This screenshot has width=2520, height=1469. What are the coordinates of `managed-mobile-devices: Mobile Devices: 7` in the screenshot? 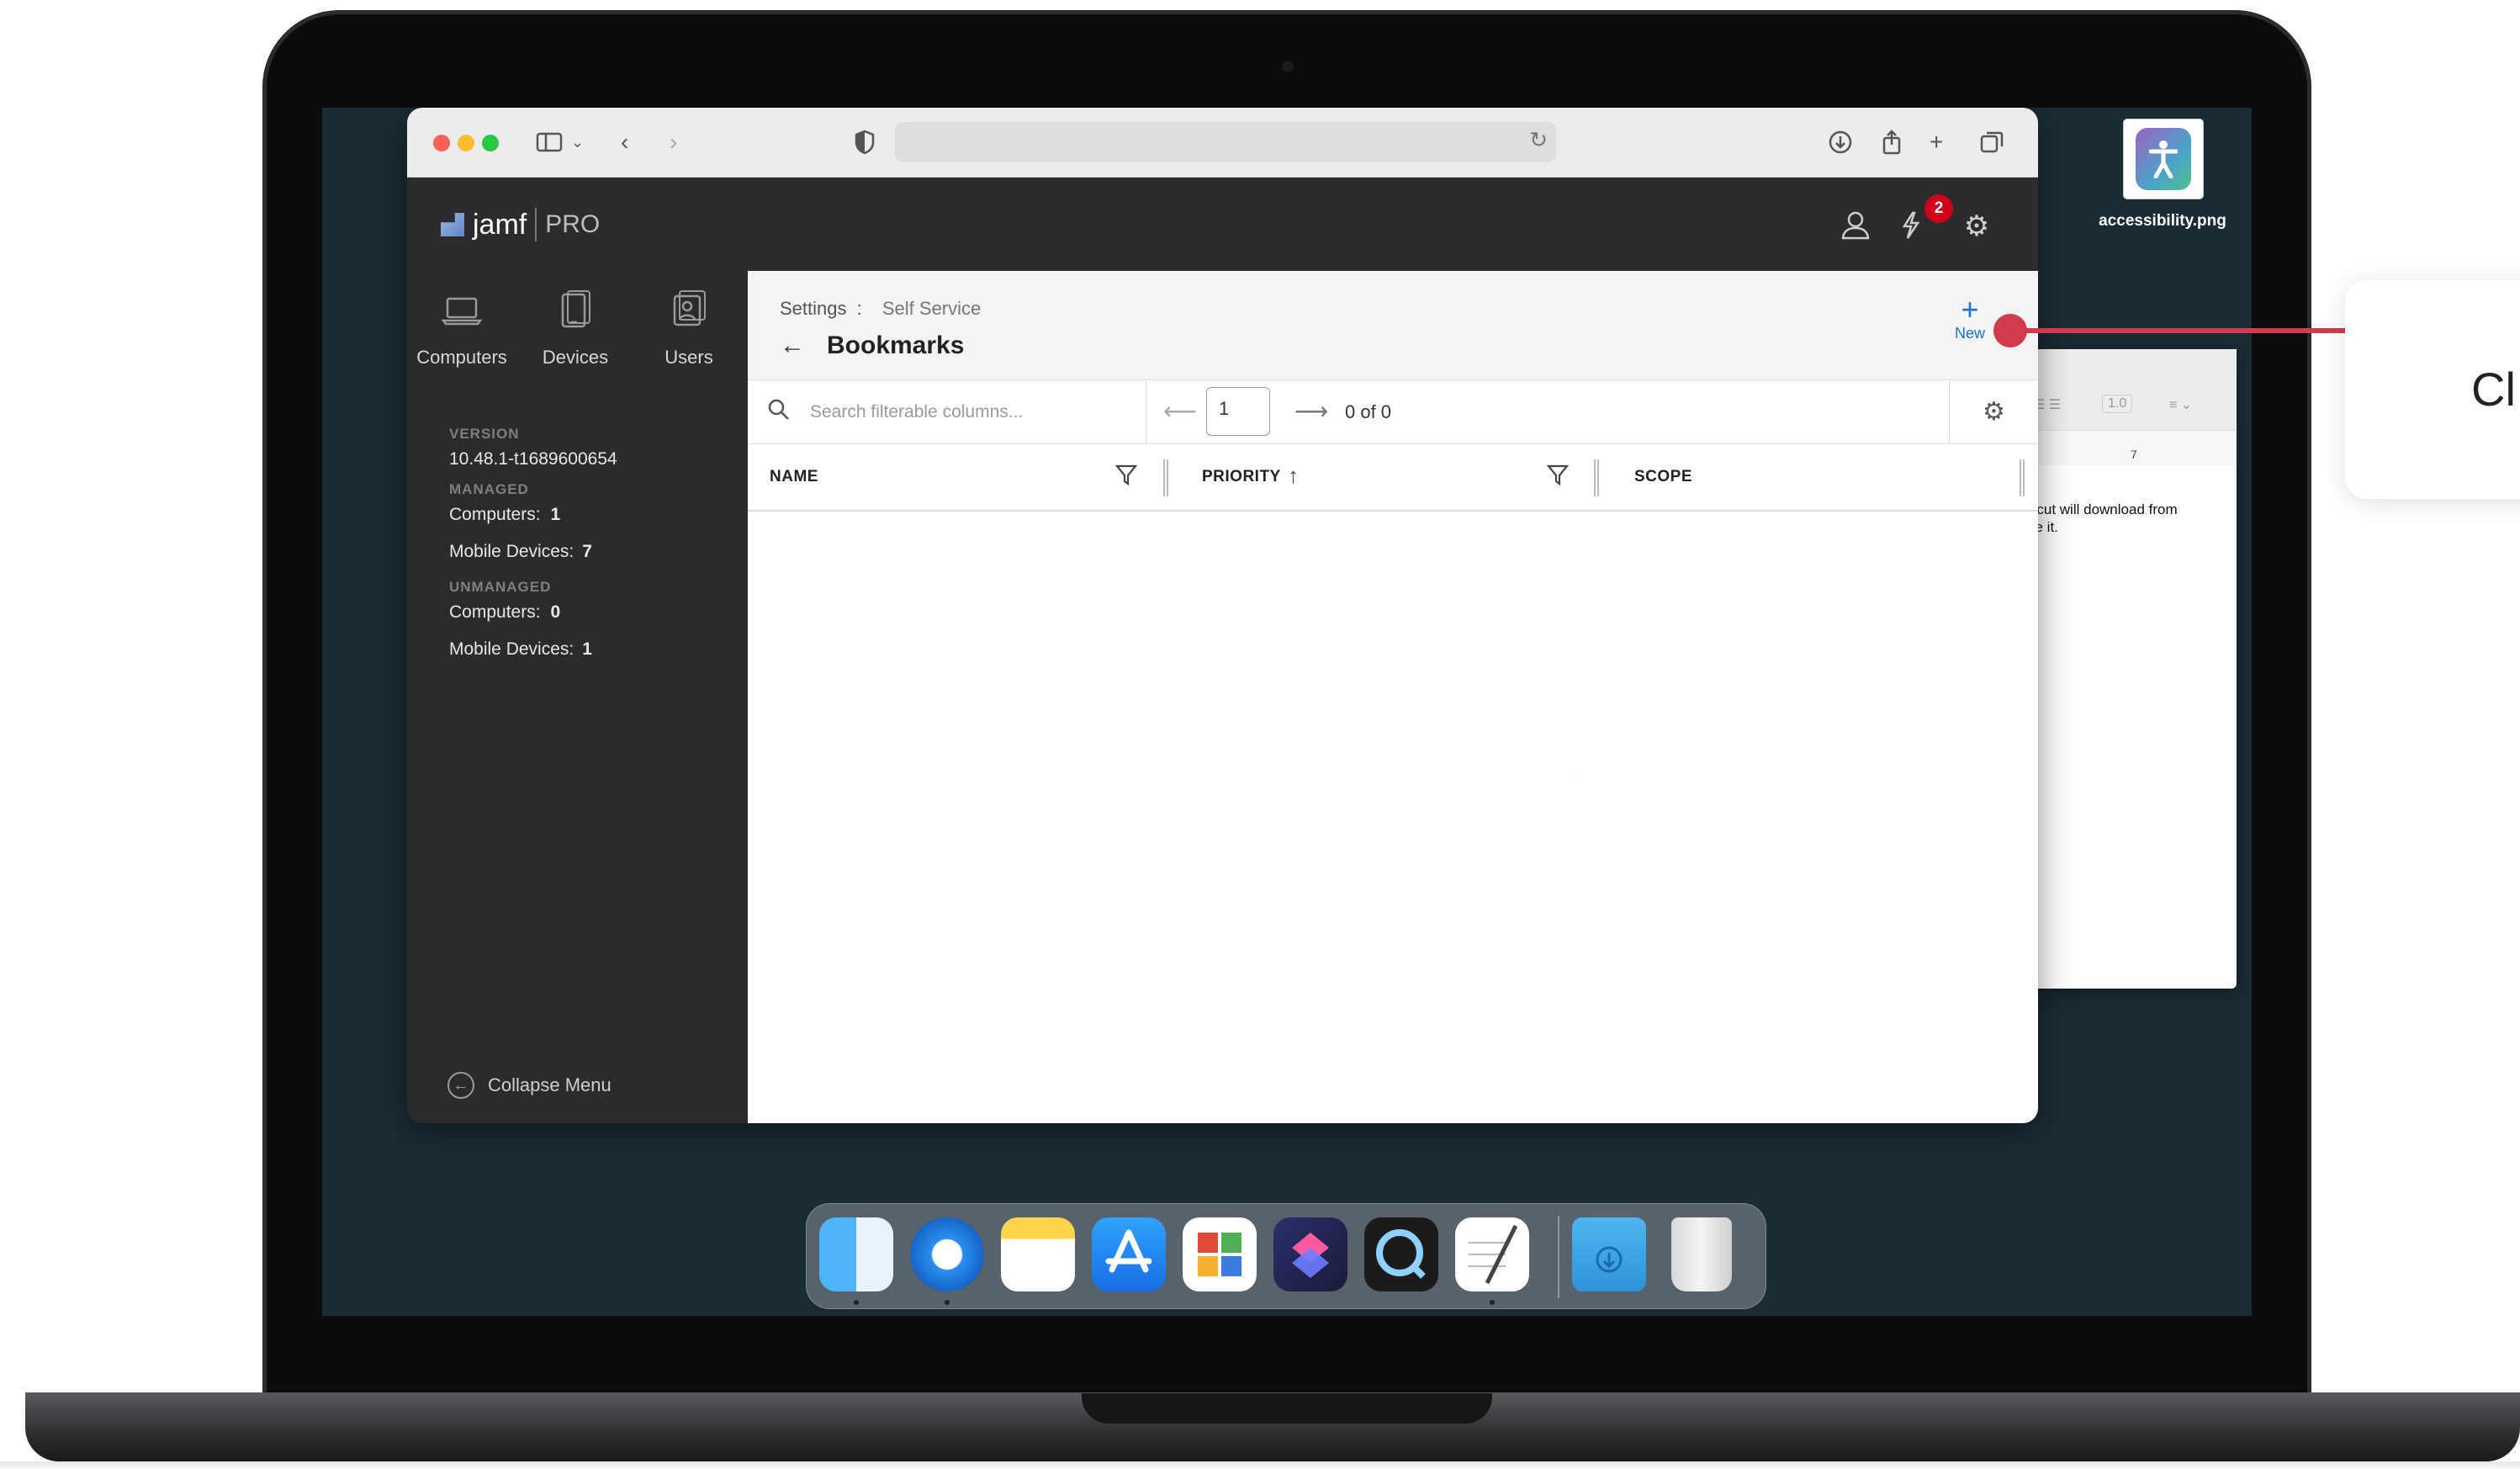 It's located at (533, 552).